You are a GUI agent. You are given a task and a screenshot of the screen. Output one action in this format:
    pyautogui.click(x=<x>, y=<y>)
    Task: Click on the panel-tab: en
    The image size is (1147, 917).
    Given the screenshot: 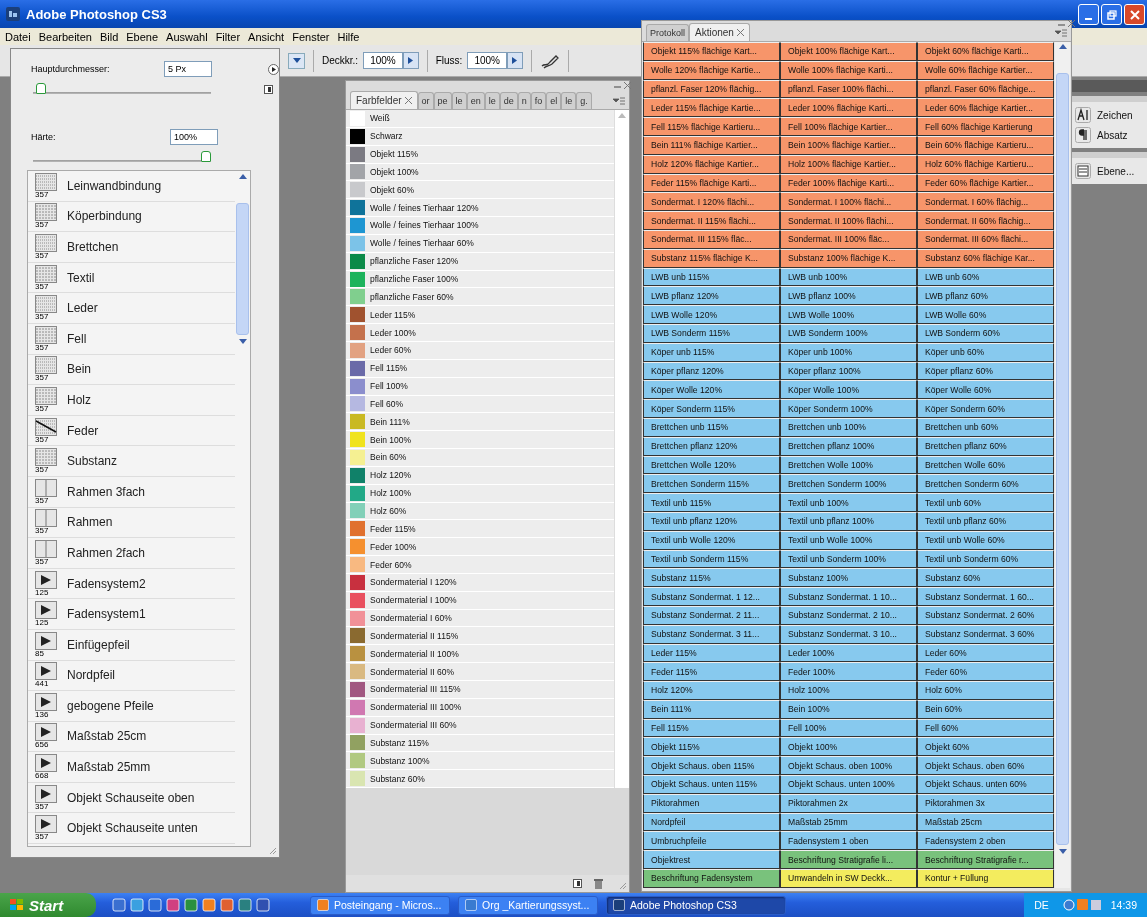 What is the action you would take?
    pyautogui.click(x=475, y=100)
    